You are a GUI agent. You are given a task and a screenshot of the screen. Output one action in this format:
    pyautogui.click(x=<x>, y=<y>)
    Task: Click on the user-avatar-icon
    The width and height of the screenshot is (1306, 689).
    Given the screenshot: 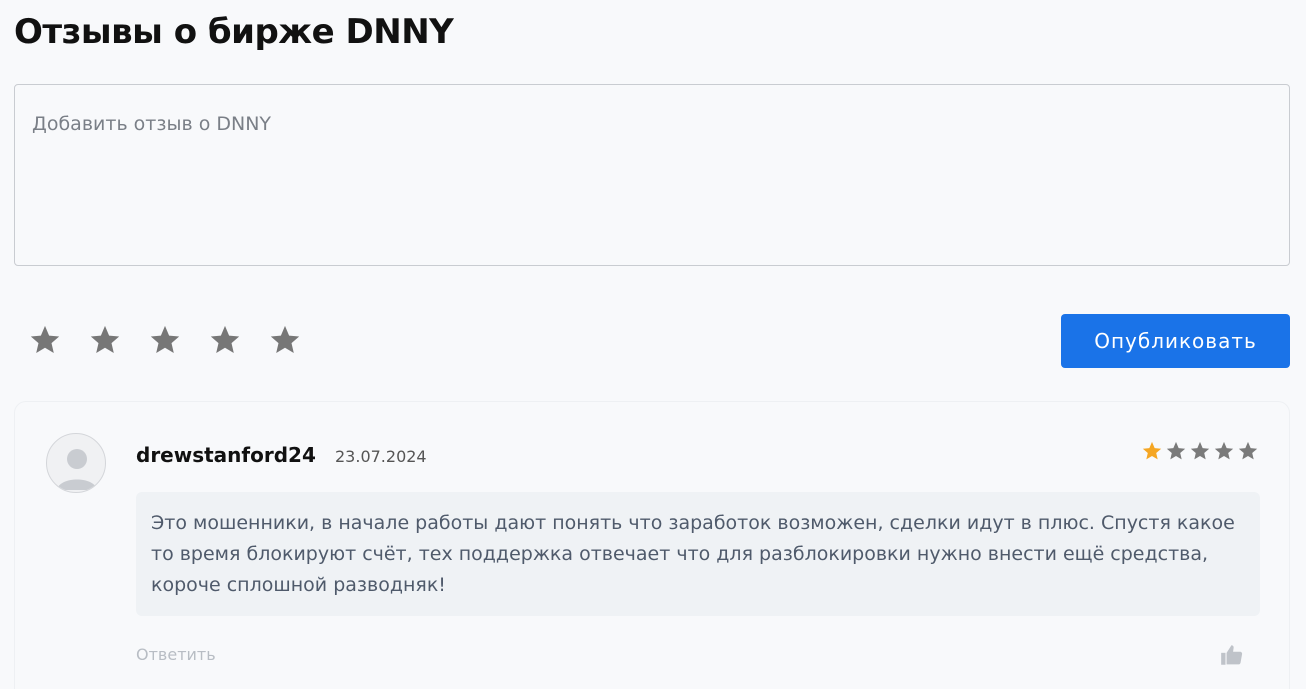 What is the action you would take?
    pyautogui.click(x=76, y=463)
    